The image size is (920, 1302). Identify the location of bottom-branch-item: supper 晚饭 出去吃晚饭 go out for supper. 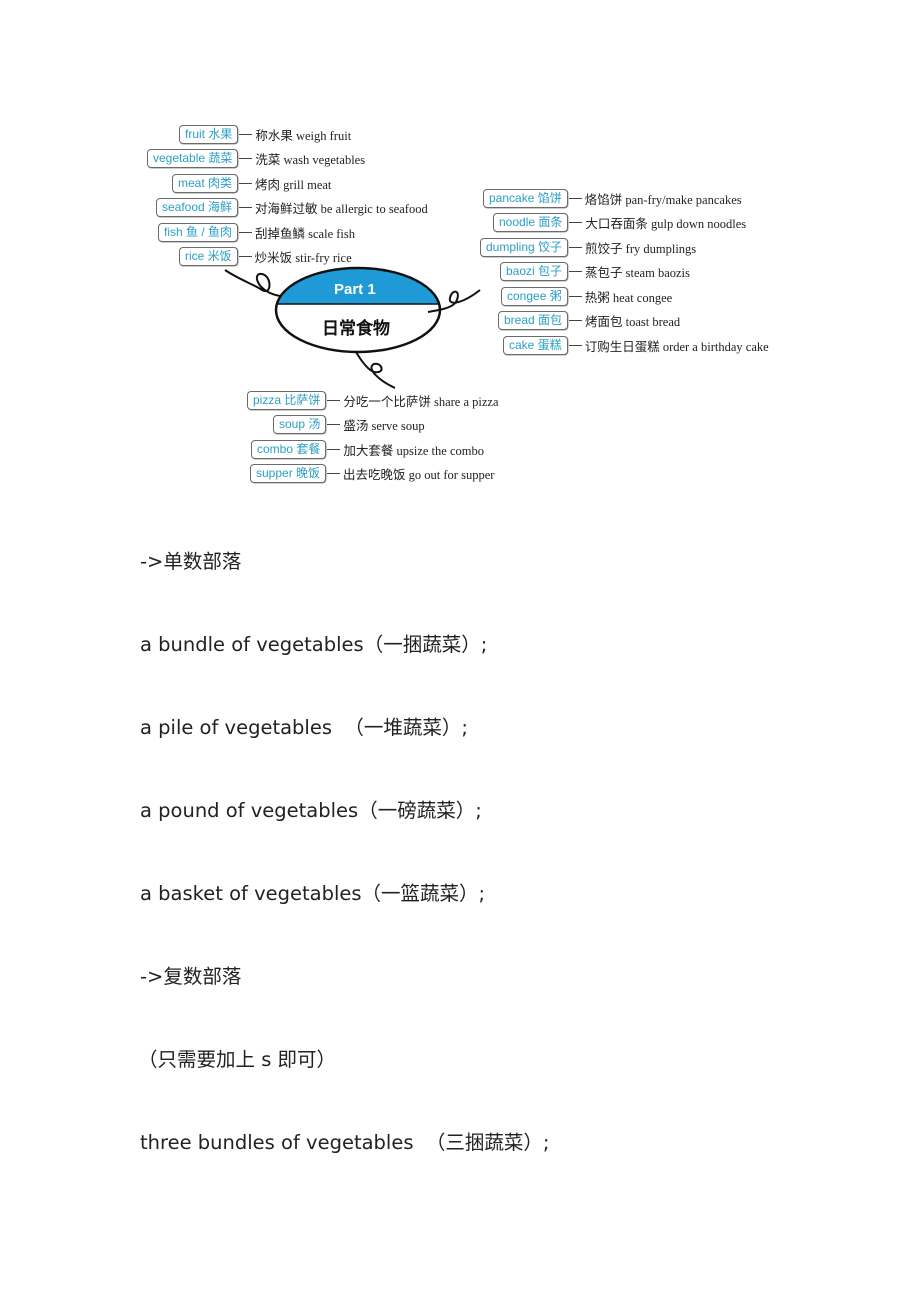
(372, 474).